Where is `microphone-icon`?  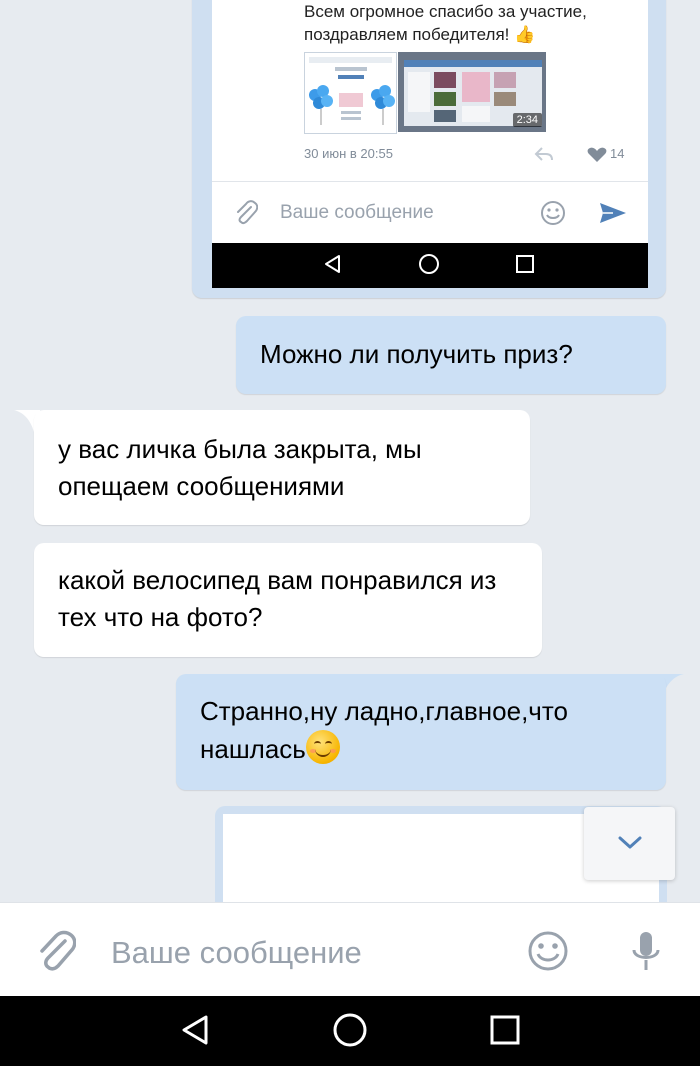
microphone-icon is located at coordinates (646, 952).